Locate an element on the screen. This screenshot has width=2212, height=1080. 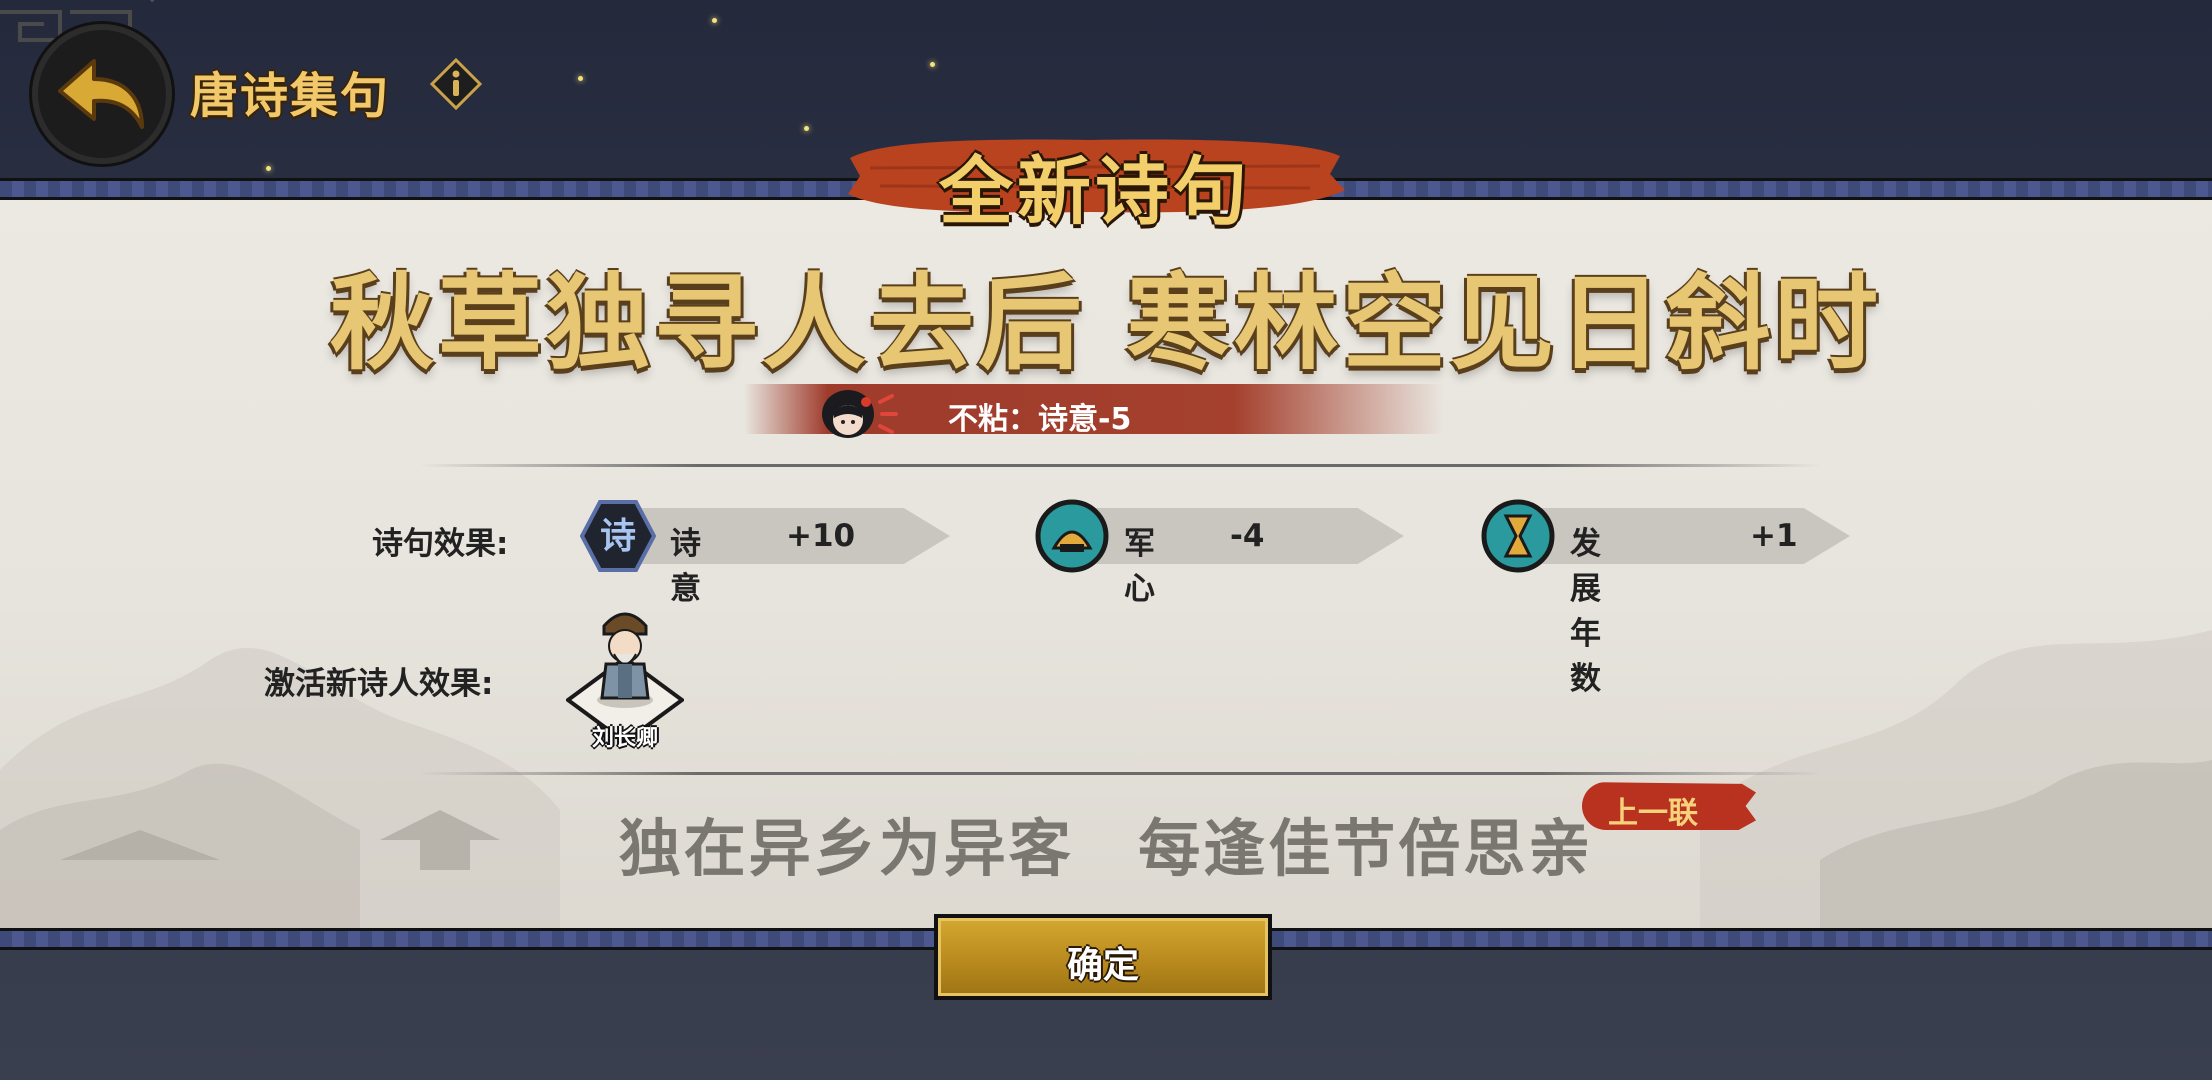
penalty-text: 不粘：诗意-5 is located at coordinates (1040, 419).